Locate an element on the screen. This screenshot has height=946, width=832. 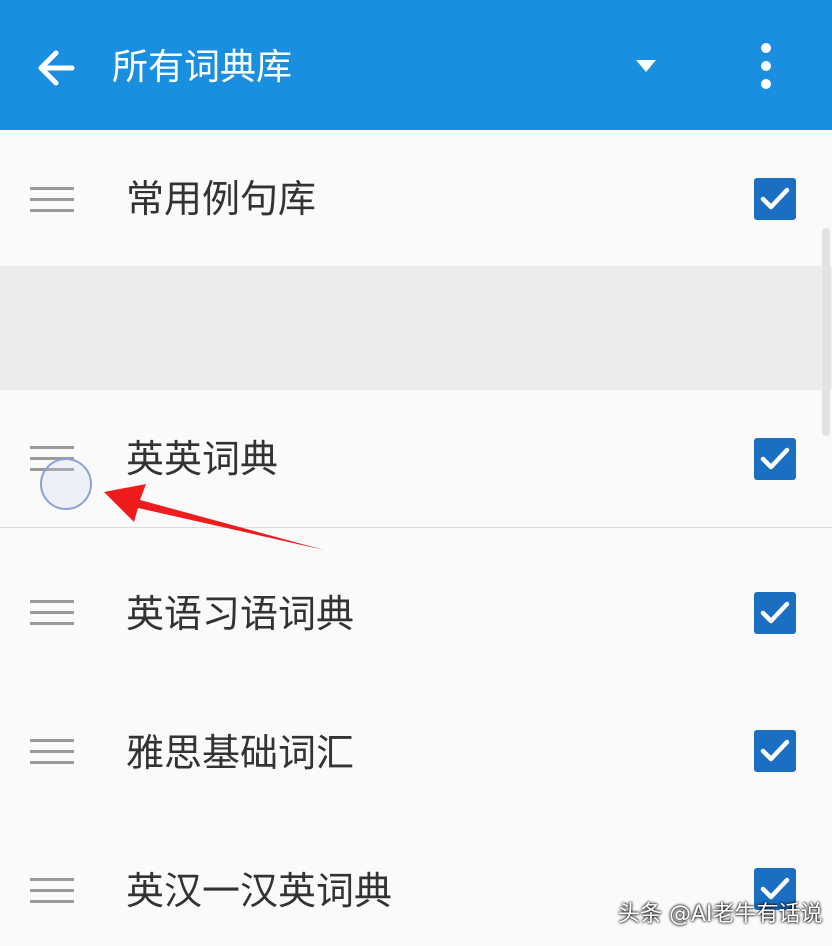
more-vertical-icon is located at coordinates (766, 66).